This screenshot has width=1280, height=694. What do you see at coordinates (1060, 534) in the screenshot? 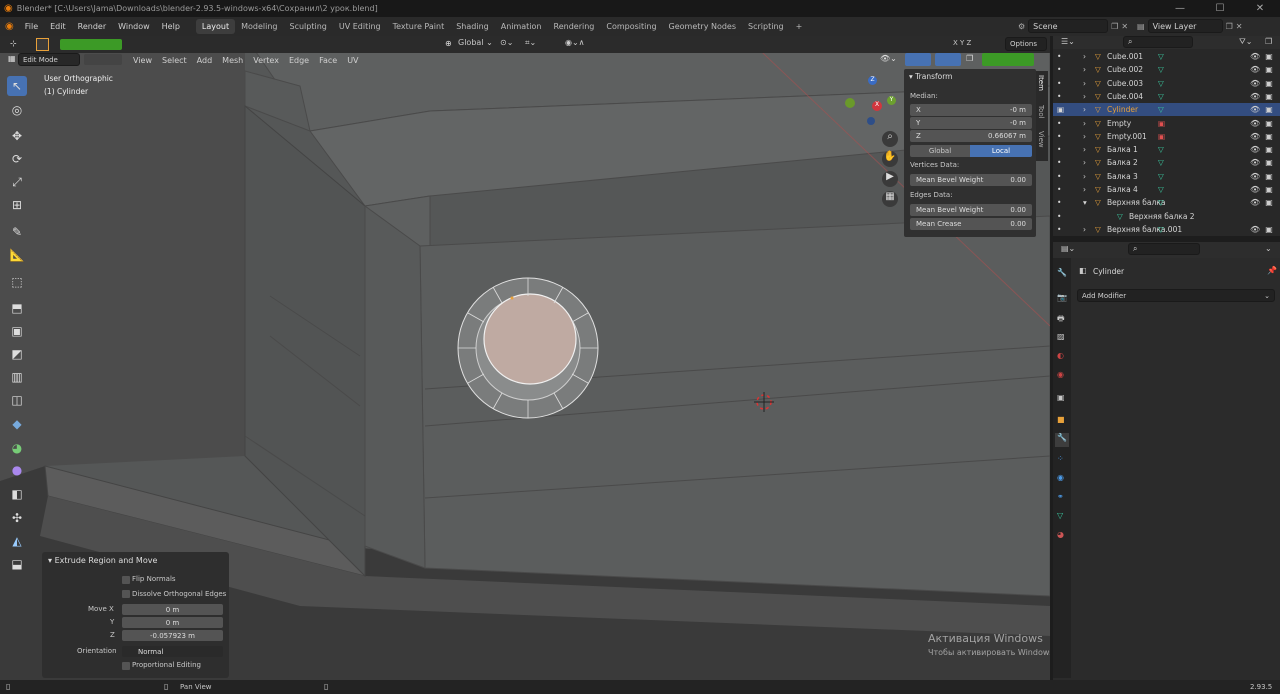
I see `material-tab-icon: ◕` at bounding box center [1060, 534].